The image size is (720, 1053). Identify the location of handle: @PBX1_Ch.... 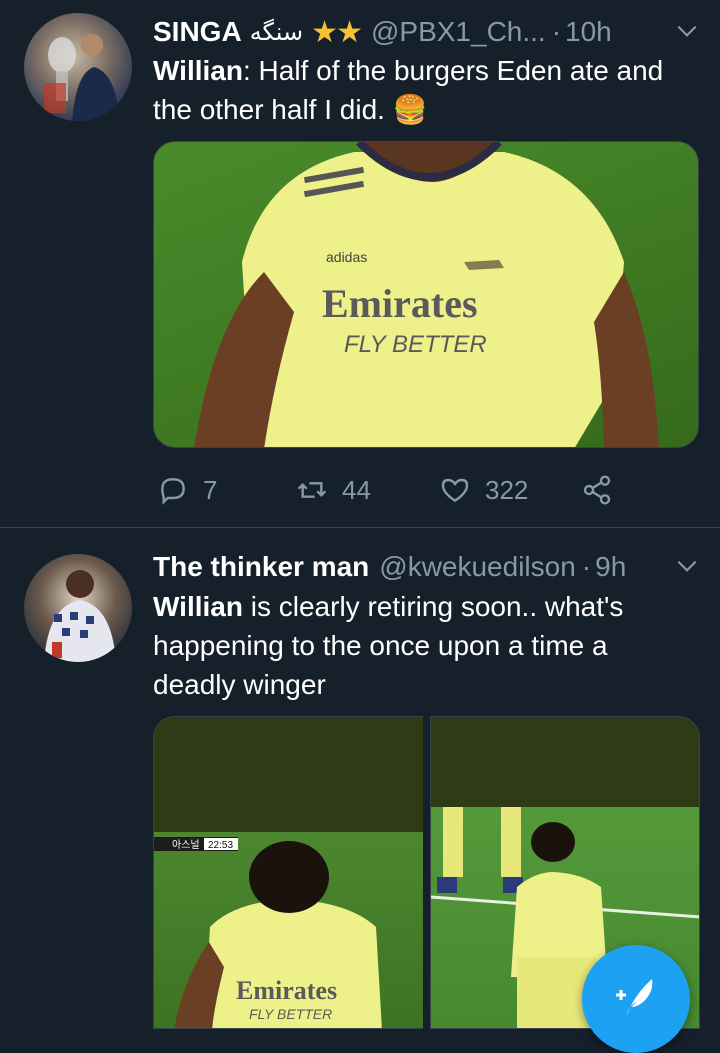
(458, 32).